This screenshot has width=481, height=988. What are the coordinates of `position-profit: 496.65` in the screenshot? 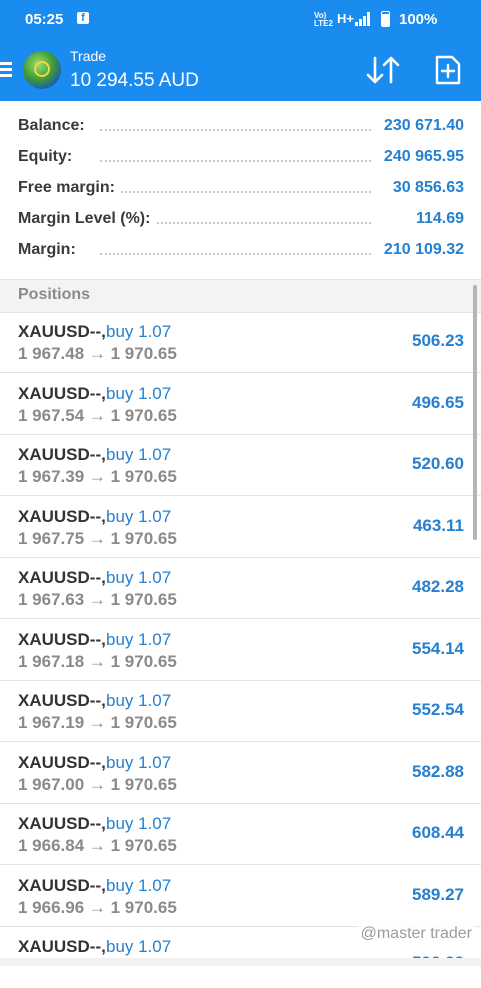 It's located at (438, 402).